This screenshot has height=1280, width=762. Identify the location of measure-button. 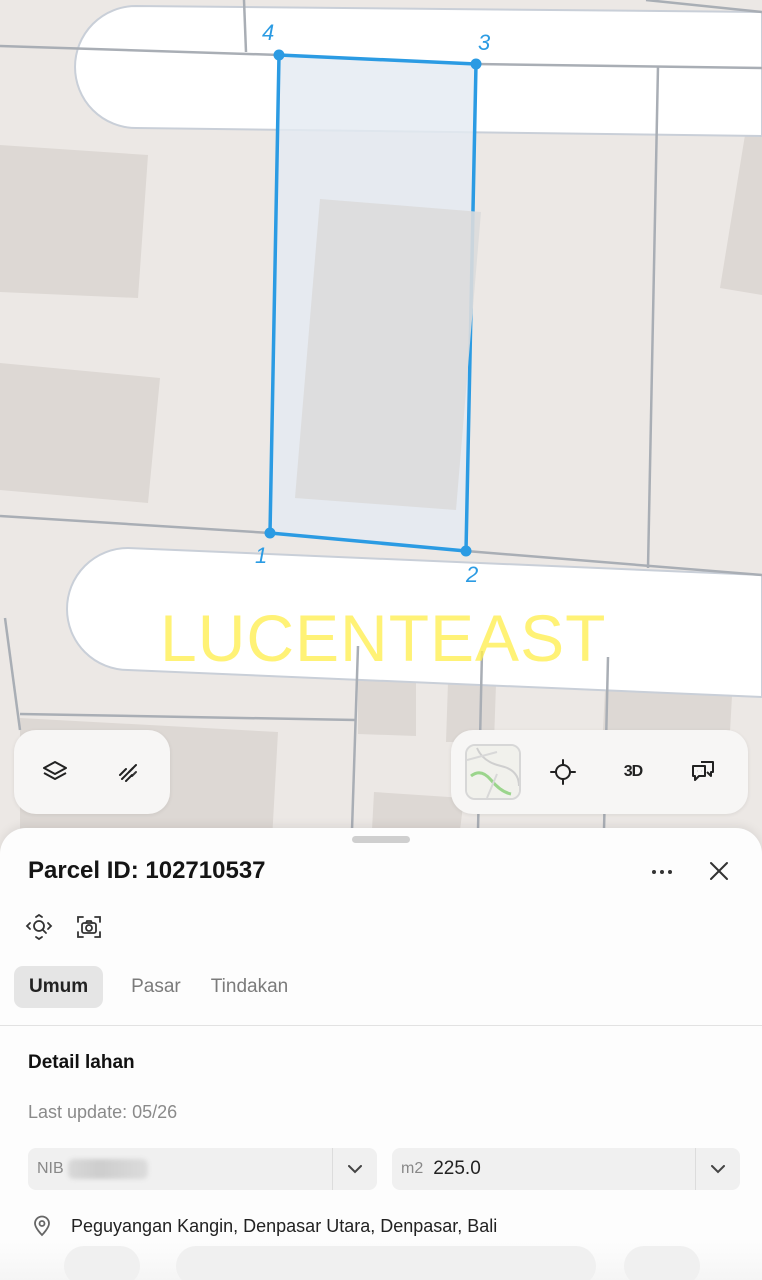
(129, 772).